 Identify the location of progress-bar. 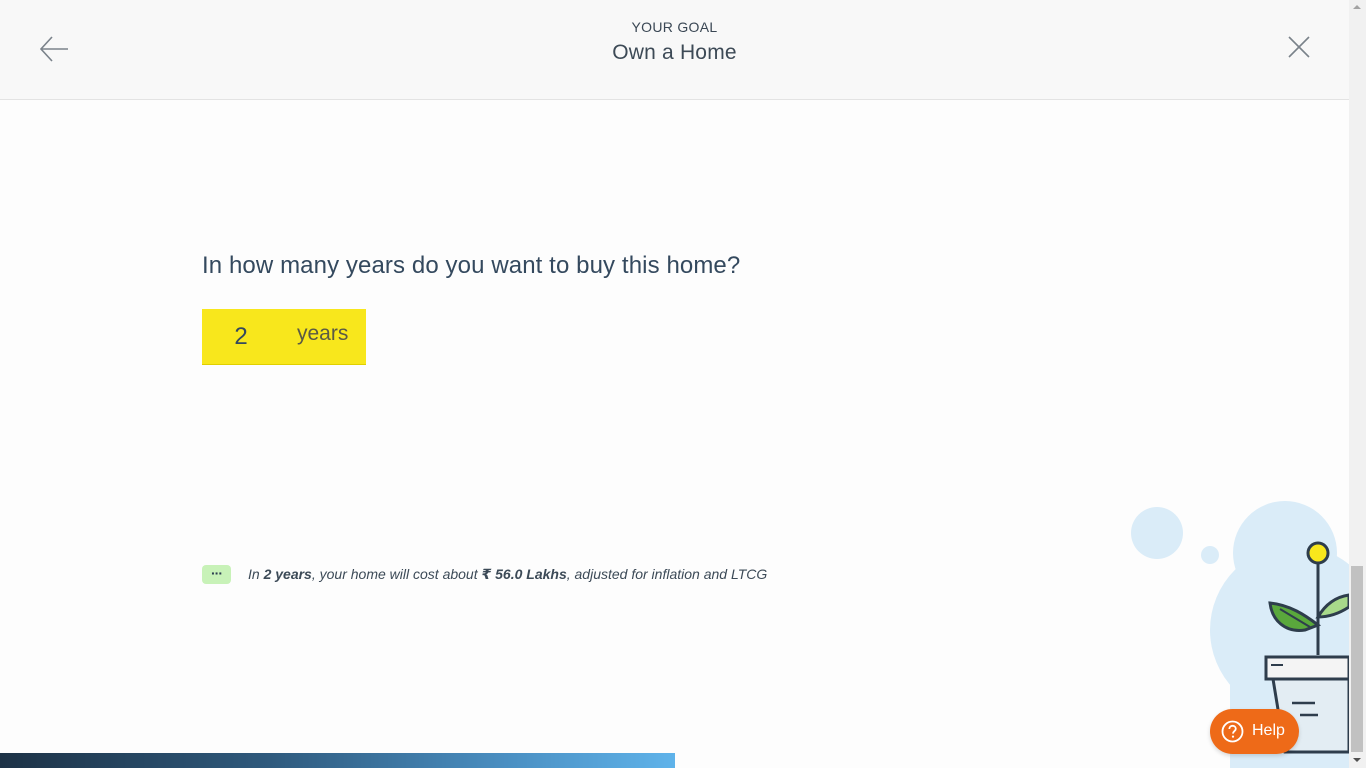
(337, 760).